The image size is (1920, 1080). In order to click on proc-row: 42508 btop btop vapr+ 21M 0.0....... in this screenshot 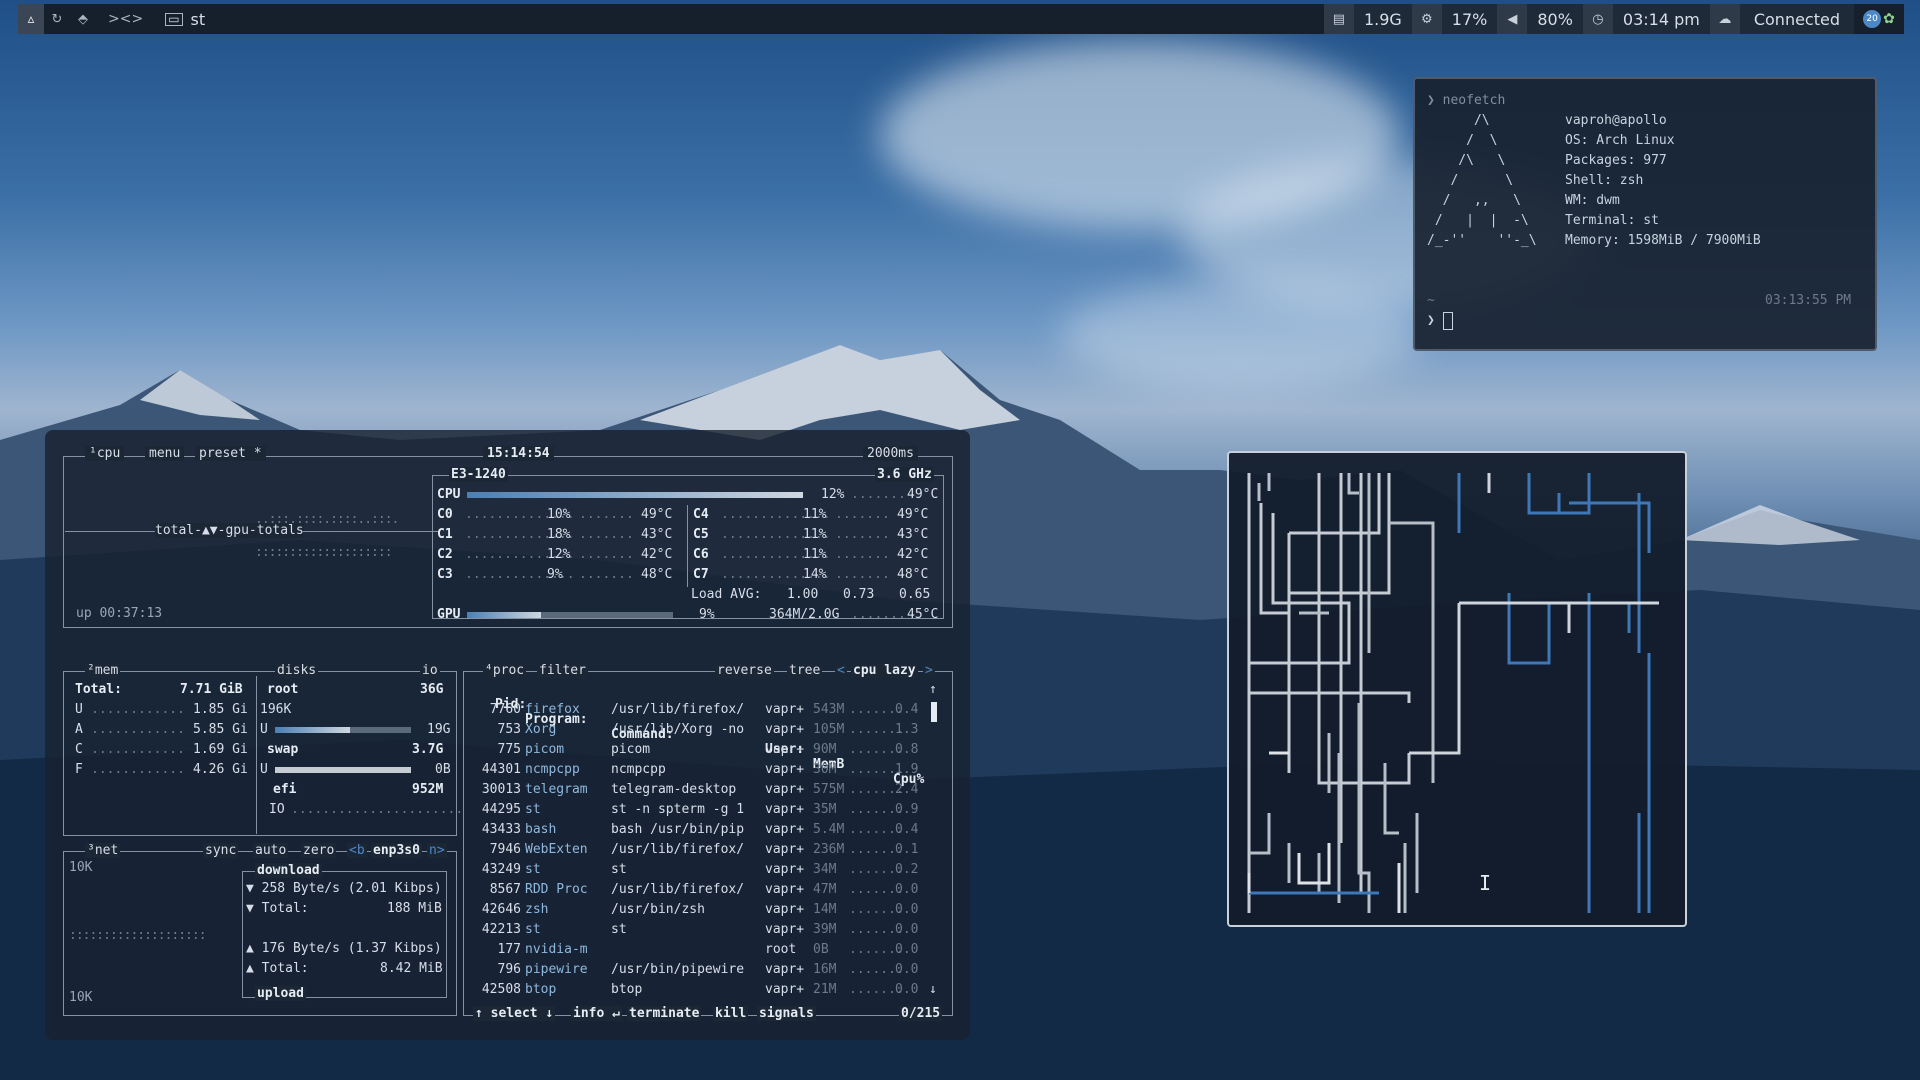, I will do `click(700, 992)`.